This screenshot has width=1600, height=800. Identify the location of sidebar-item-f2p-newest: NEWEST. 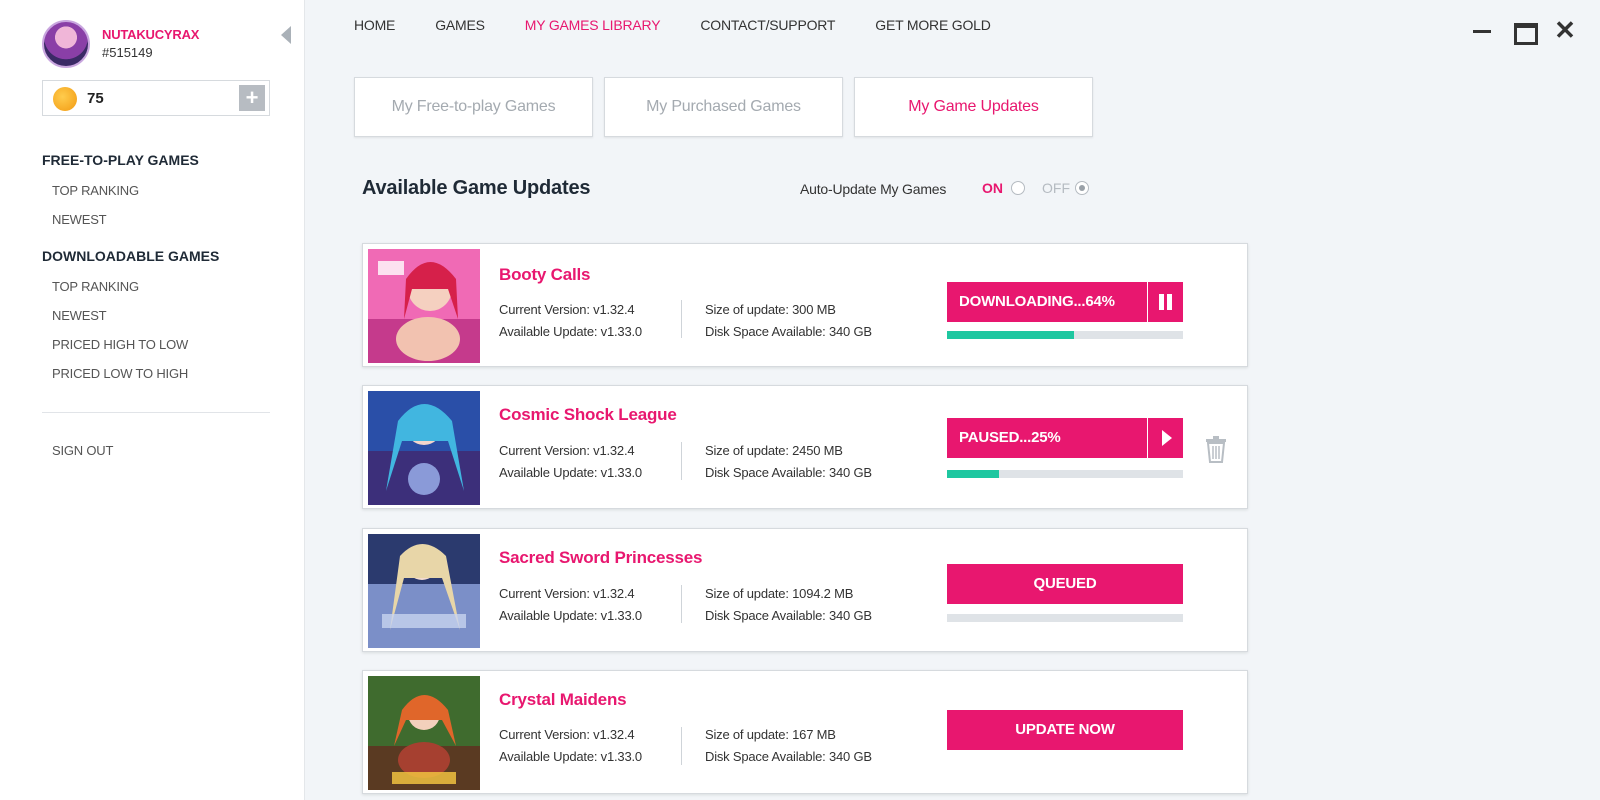
(79, 219).